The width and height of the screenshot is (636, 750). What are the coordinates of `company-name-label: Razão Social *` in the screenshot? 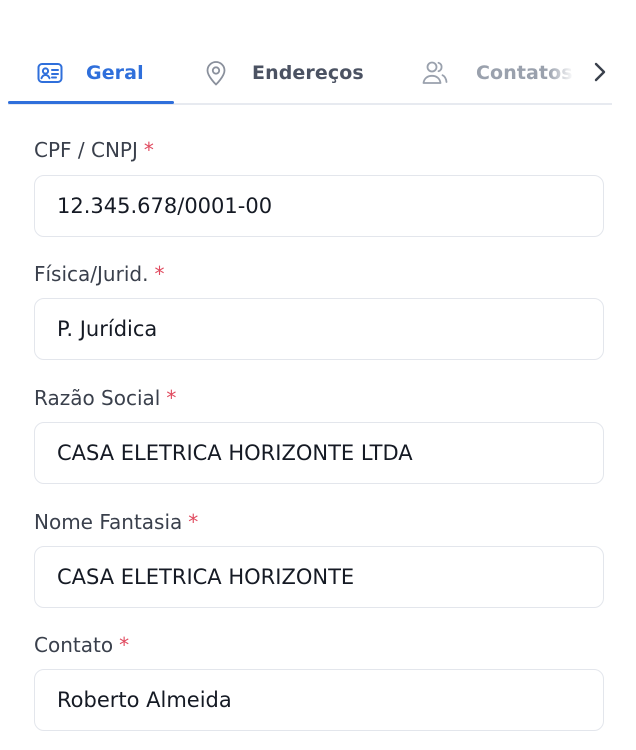 It's located at (105, 398).